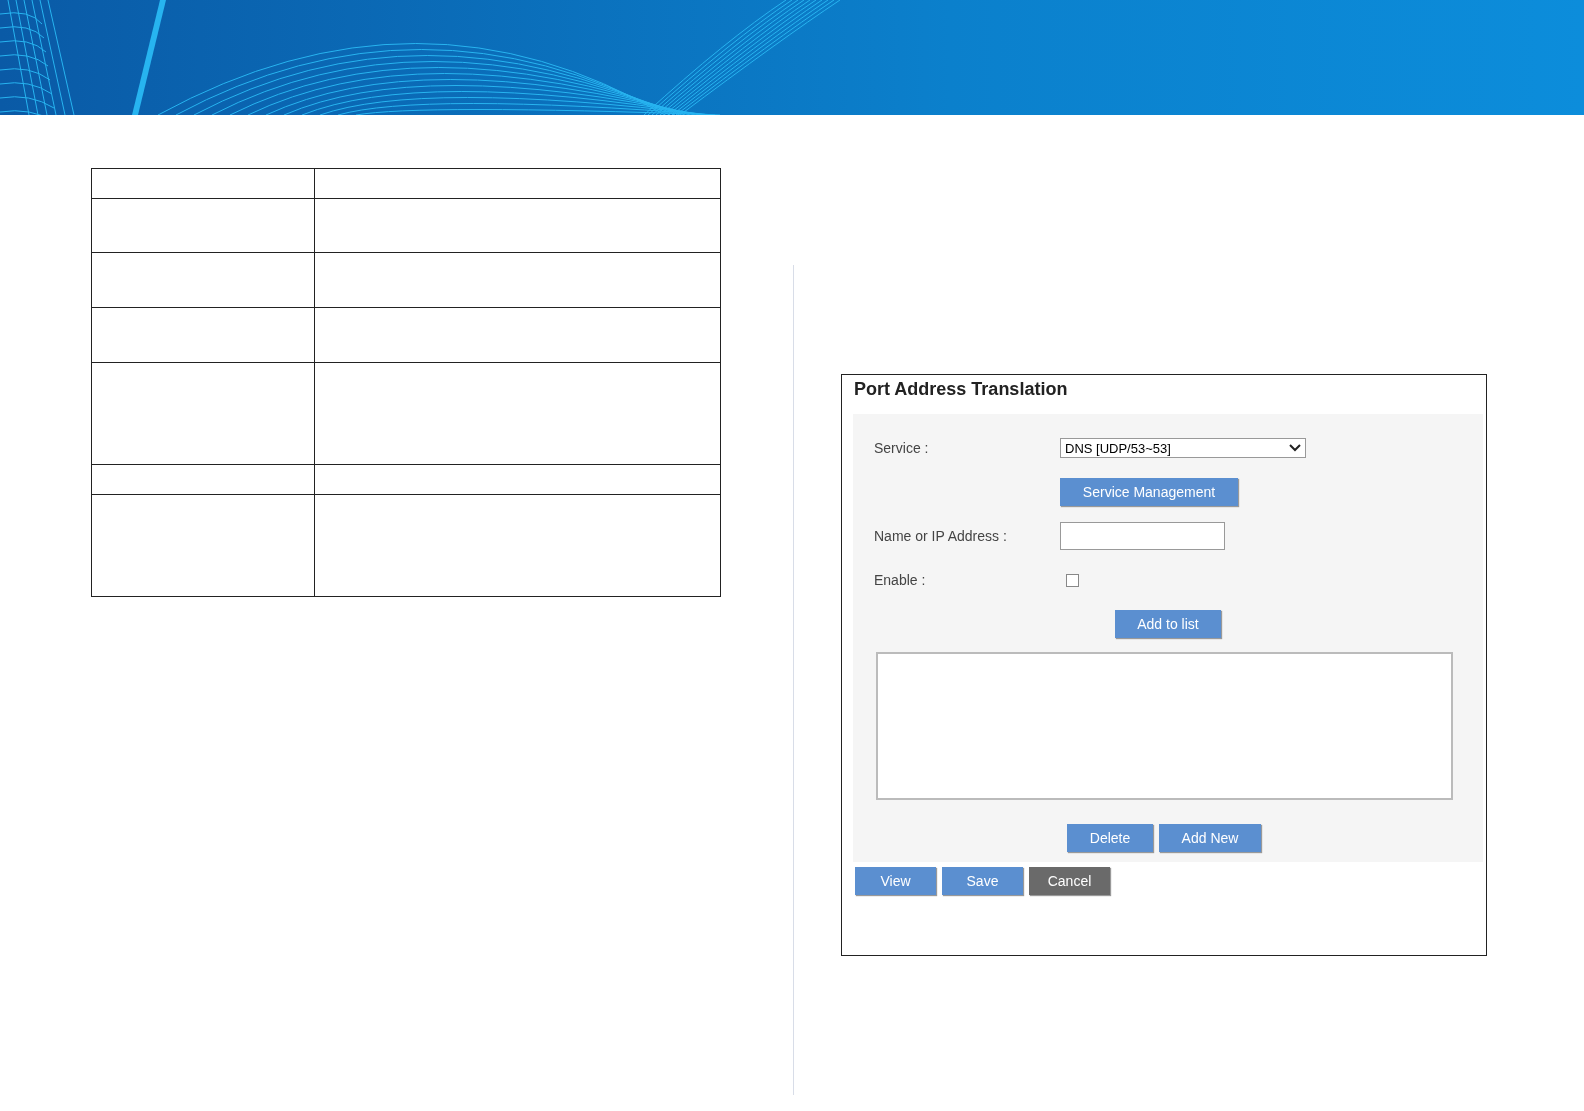 The image size is (1584, 1111). What do you see at coordinates (982, 881) in the screenshot?
I see `footer-button: Save` at bounding box center [982, 881].